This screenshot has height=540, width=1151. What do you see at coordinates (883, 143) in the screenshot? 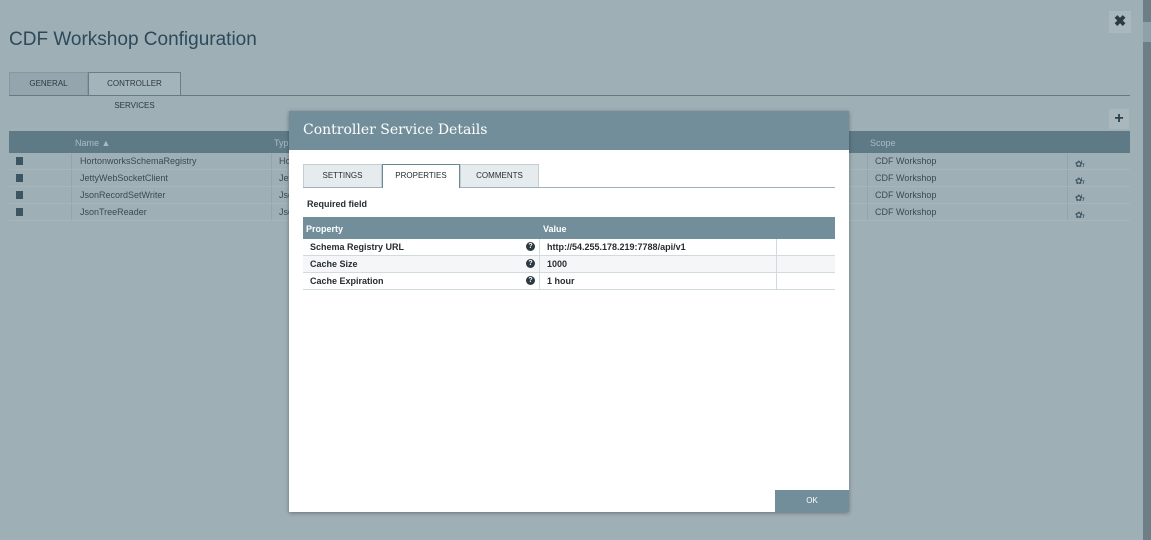
I see `column-header-scope: Scope` at bounding box center [883, 143].